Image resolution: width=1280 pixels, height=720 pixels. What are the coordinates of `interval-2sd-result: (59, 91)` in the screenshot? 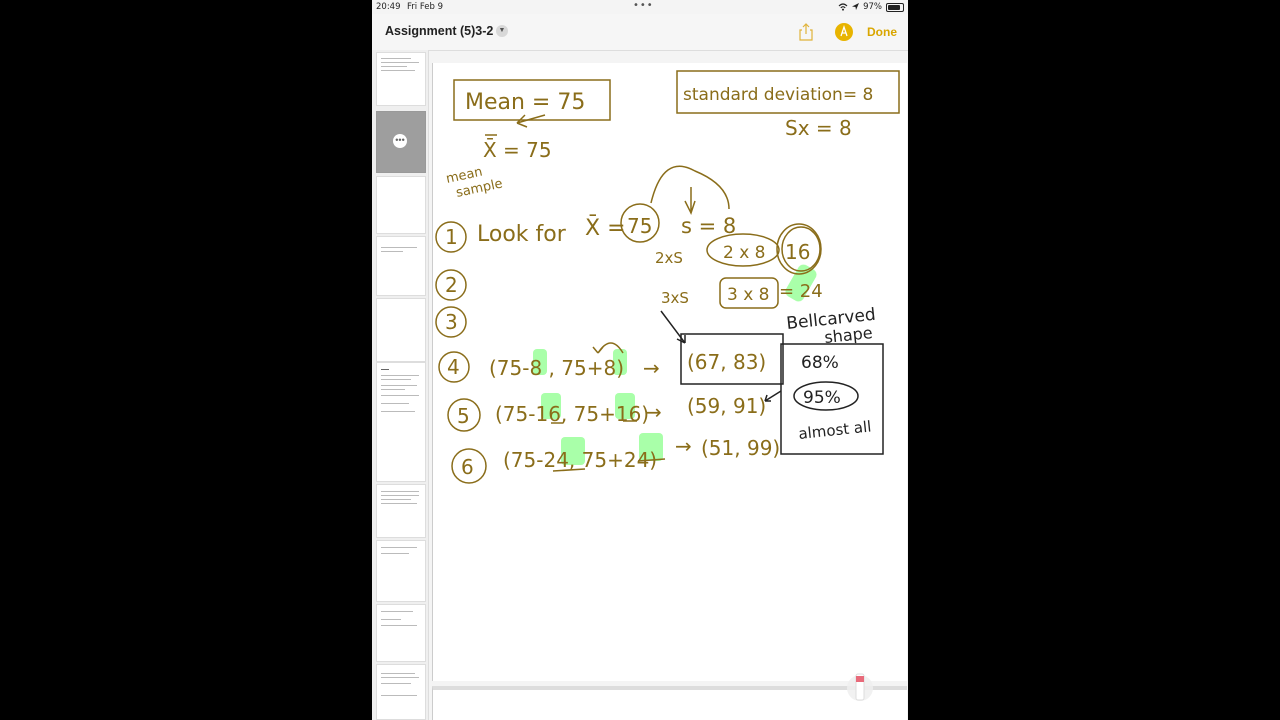 It's located at (726, 406).